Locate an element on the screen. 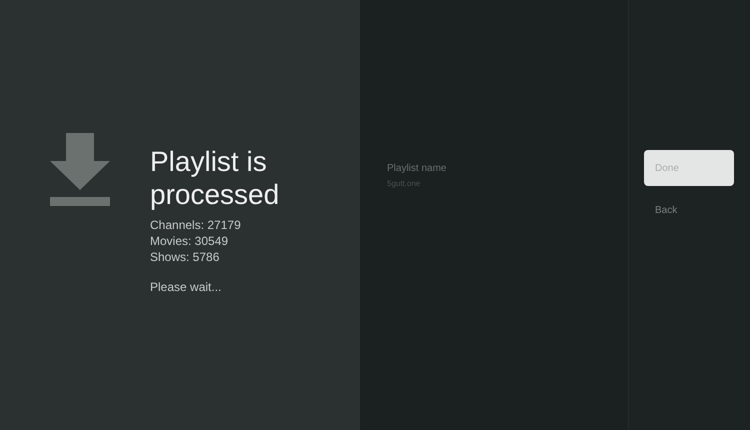 The width and height of the screenshot is (750, 430). stat-text: Movies: 30549 is located at coordinates (190, 241).